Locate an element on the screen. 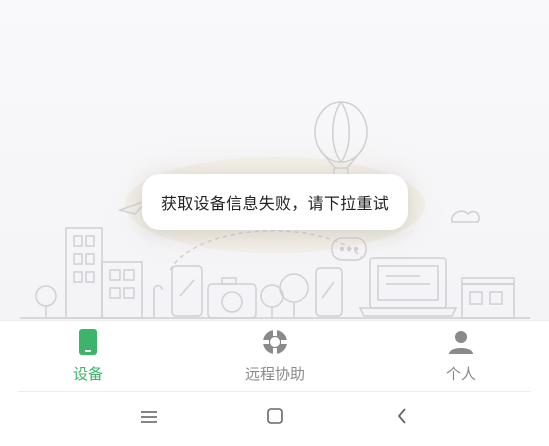  home-square-icon is located at coordinates (275, 418).